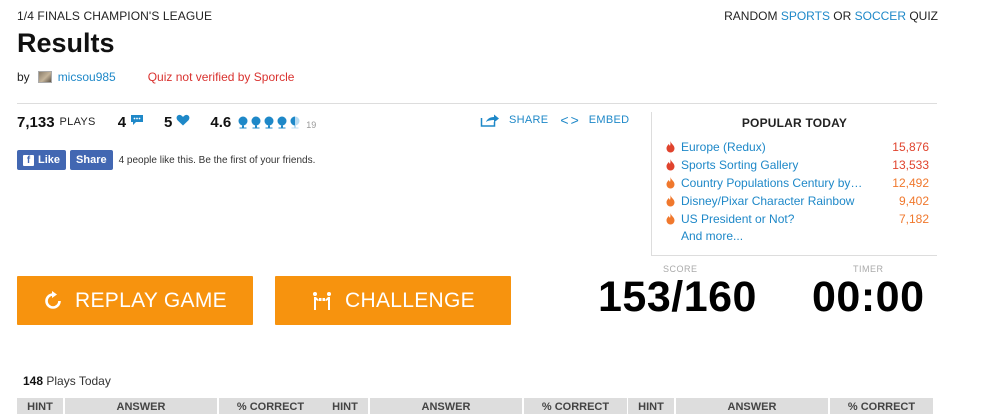 Image resolution: width=996 pixels, height=414 pixels. Describe the element at coordinates (740, 165) in the screenshot. I see `popular-item-name: Sports Sorting Gallery` at that location.